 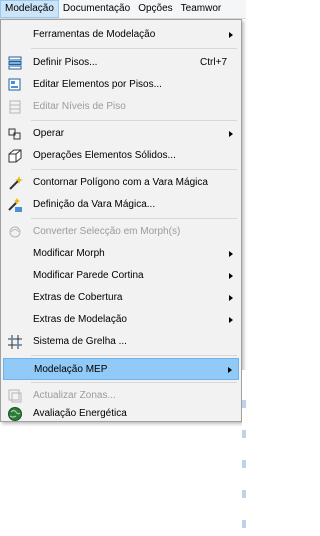 I want to click on floor-levels-icon, so click(x=15, y=107).